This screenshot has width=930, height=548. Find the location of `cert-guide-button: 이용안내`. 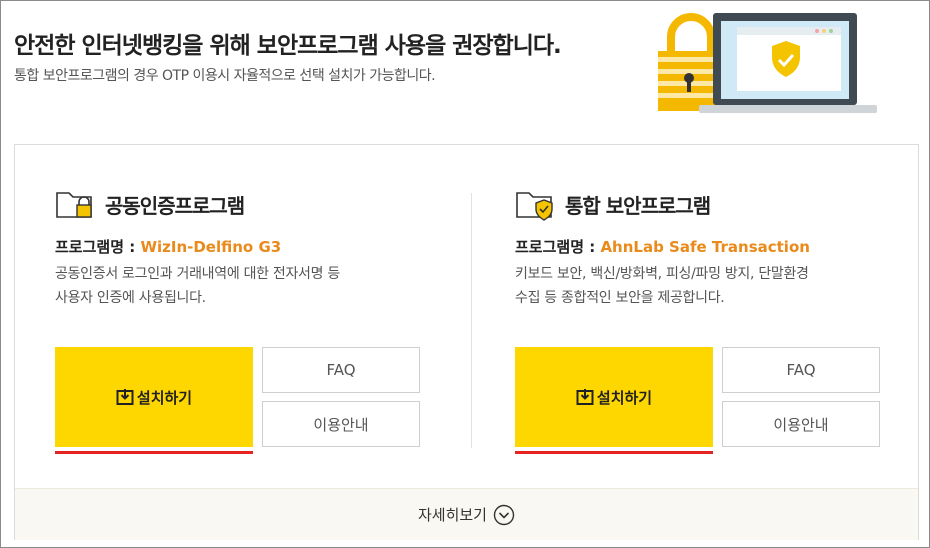

cert-guide-button: 이용안내 is located at coordinates (341, 424).